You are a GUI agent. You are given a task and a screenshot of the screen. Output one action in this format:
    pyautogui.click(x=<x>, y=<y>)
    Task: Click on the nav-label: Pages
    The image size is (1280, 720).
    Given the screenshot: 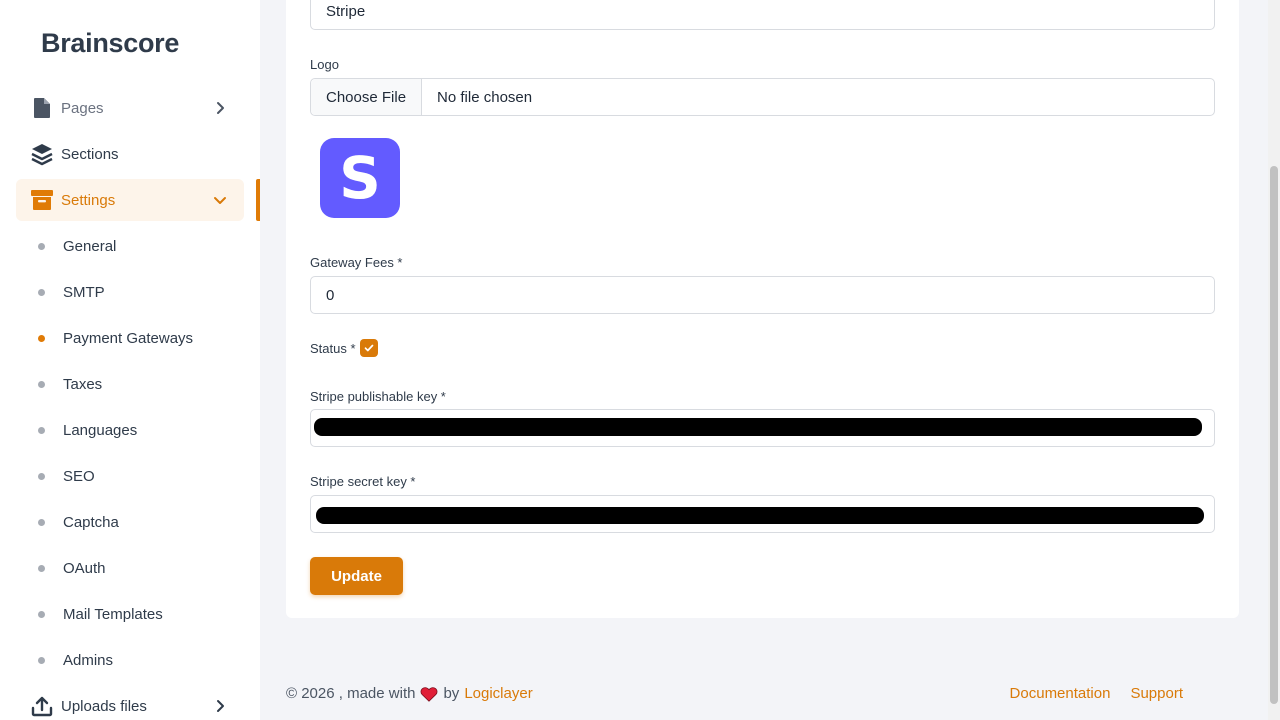 What is the action you would take?
    pyautogui.click(x=82, y=108)
    